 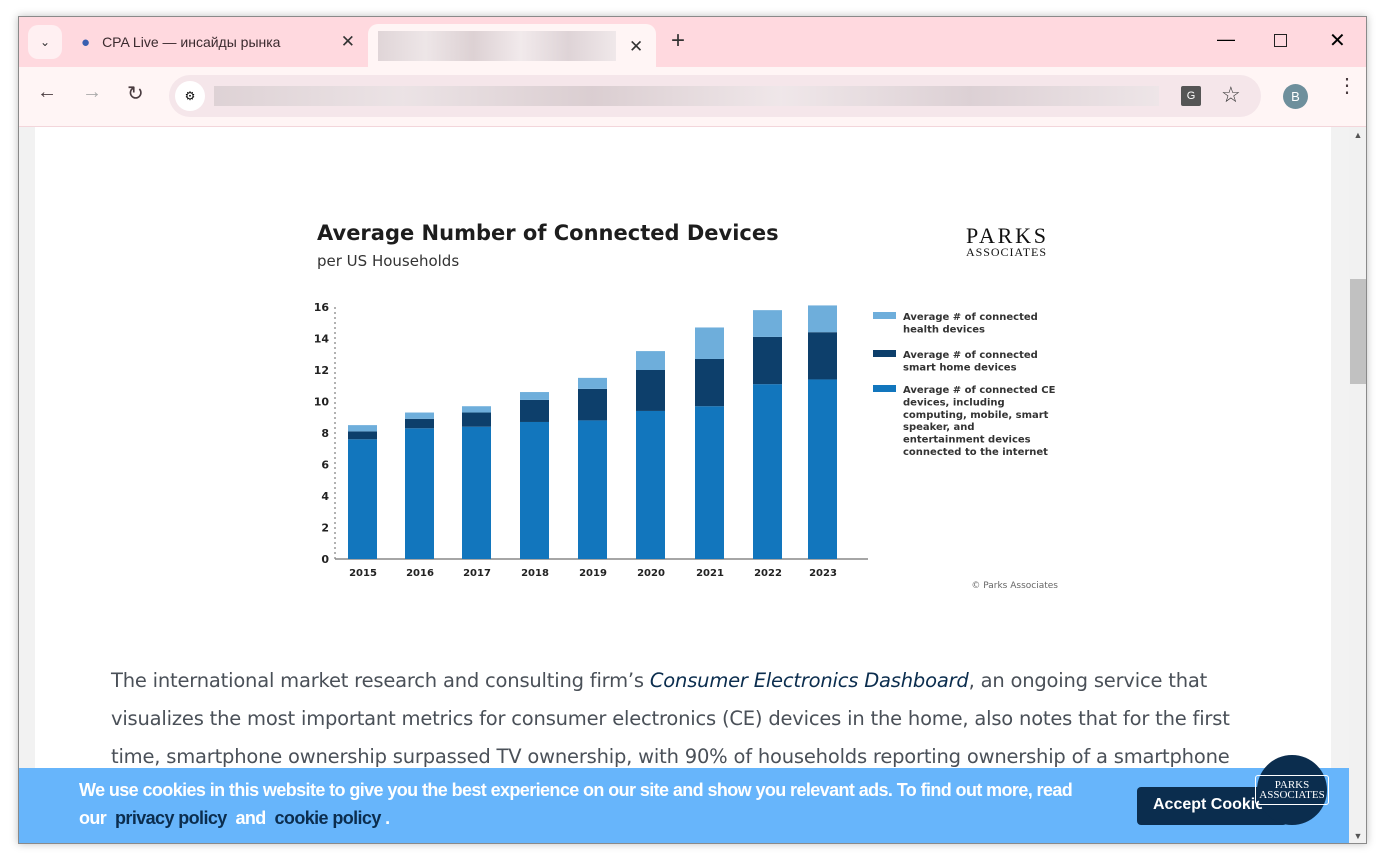 What do you see at coordinates (388, 261) in the screenshot?
I see `chart-subtitle: per US Households` at bounding box center [388, 261].